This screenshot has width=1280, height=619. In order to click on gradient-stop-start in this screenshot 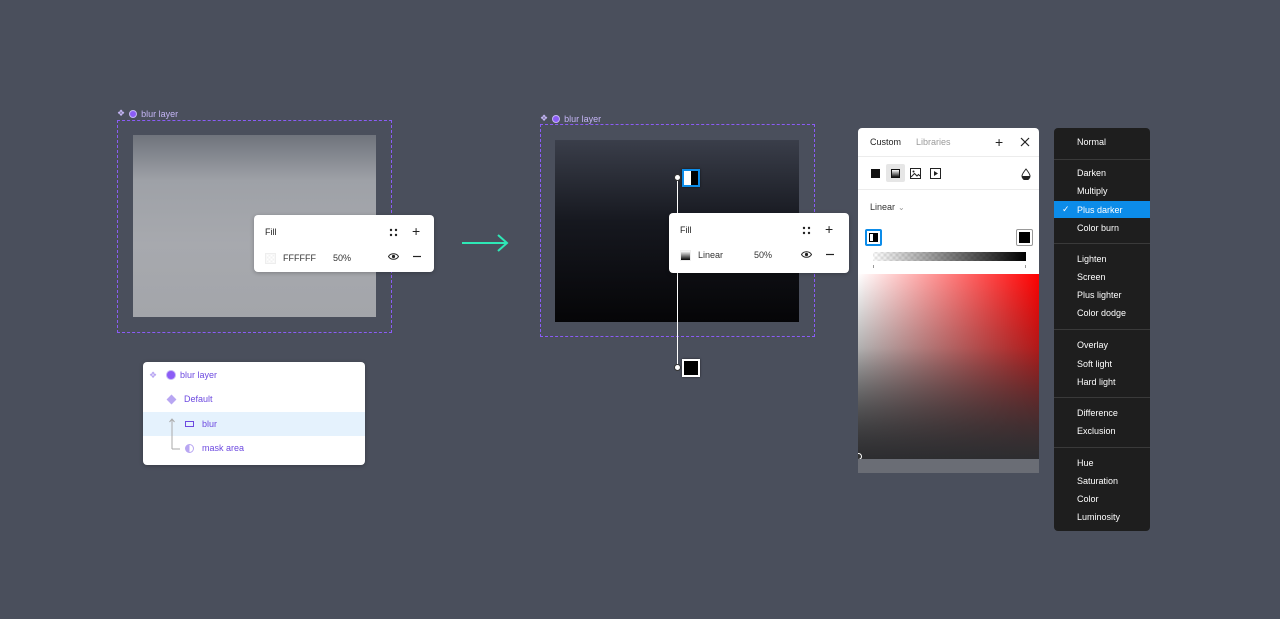, I will do `click(691, 178)`.